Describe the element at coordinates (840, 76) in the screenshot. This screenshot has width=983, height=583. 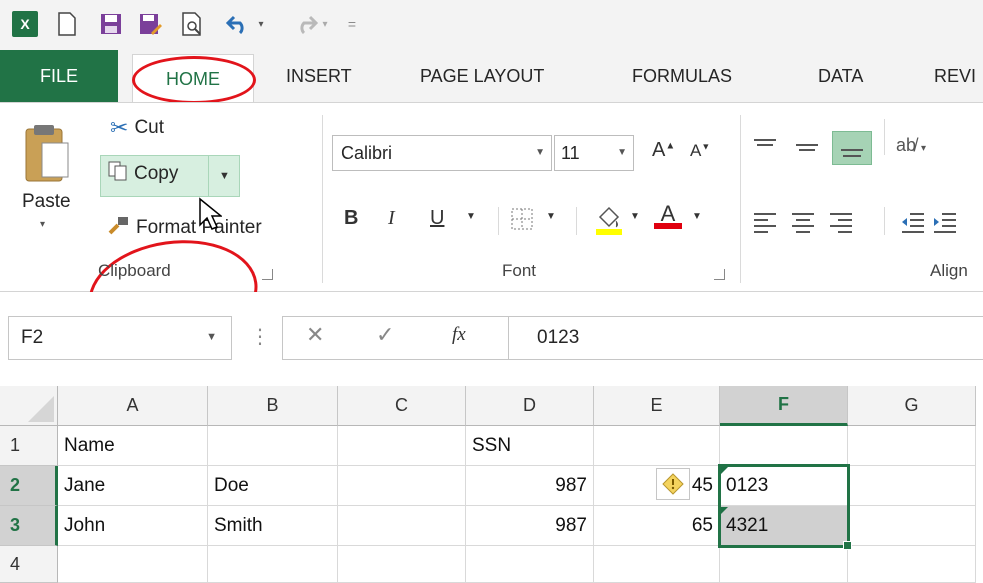
I see `tab-data: DATA` at that location.